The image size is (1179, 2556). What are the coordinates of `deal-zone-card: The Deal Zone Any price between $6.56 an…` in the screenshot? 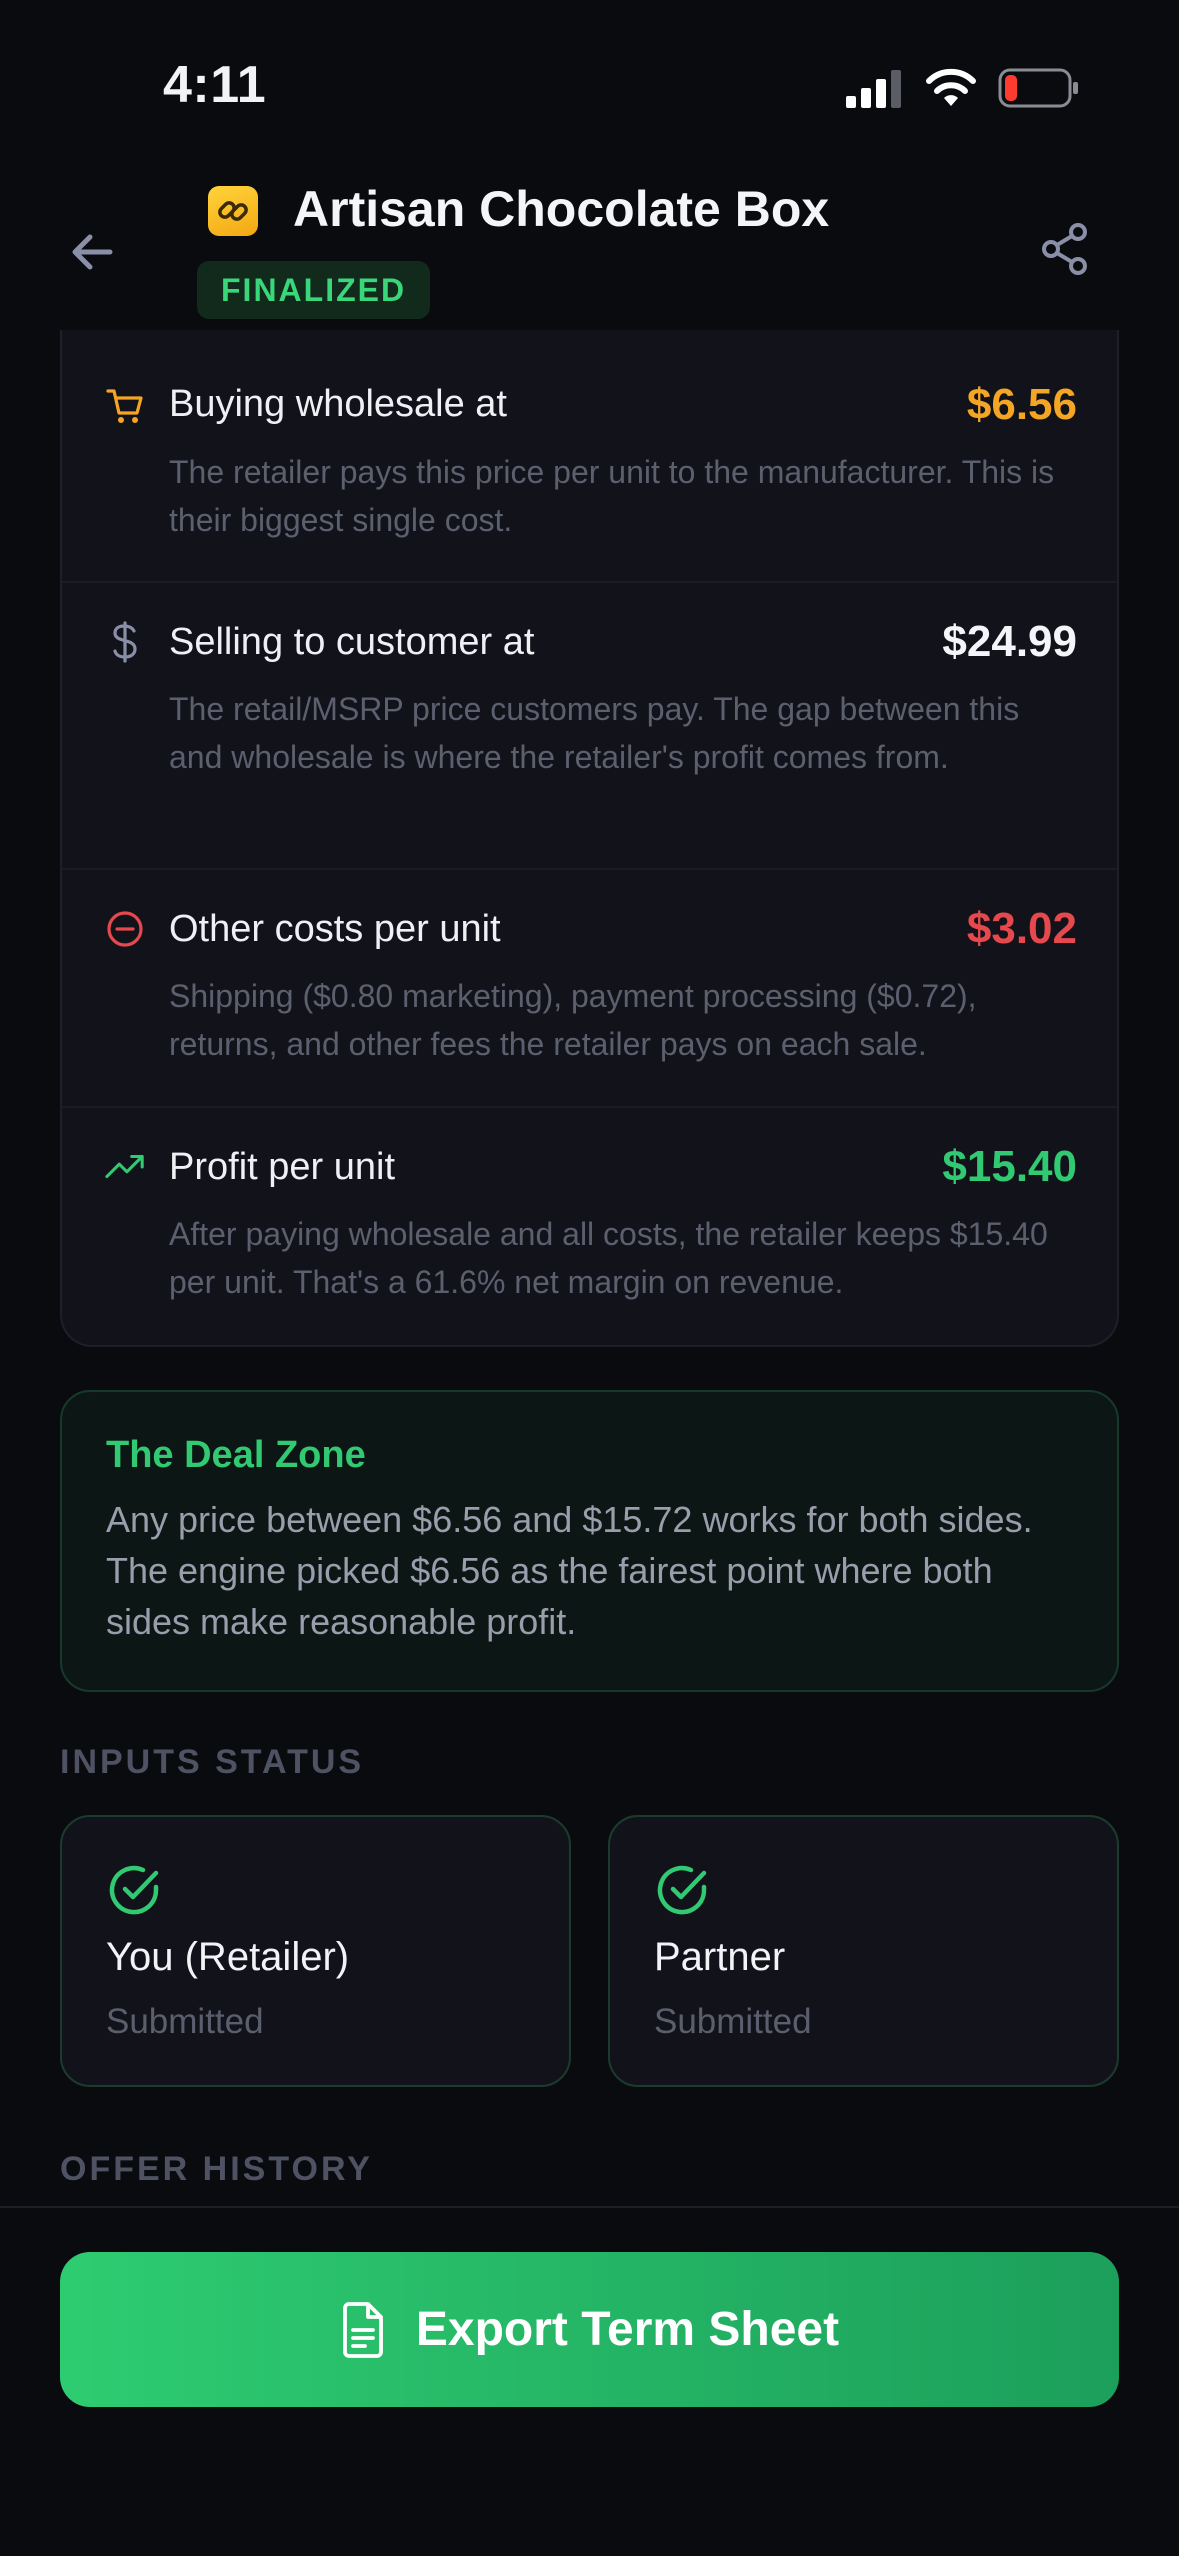 It's located at (589, 1541).